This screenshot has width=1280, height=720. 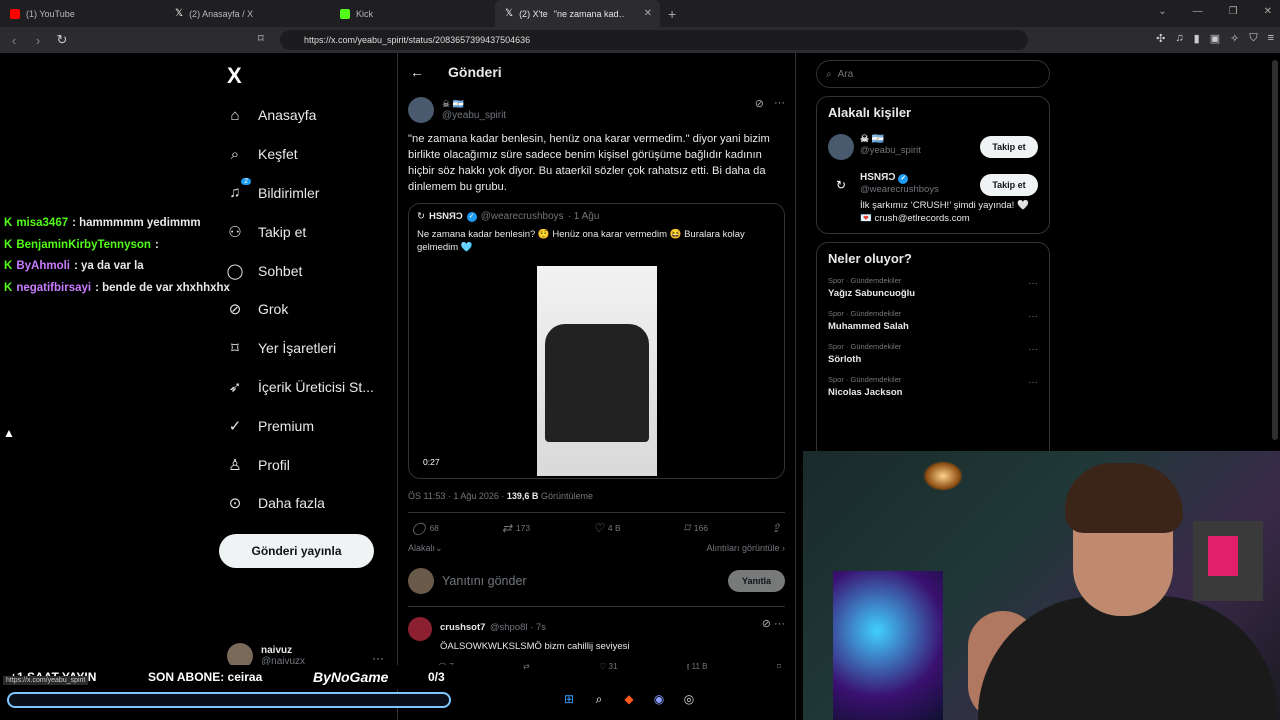 What do you see at coordinates (569, 699) in the screenshot?
I see `windows-start-icon: ⊞` at bounding box center [569, 699].